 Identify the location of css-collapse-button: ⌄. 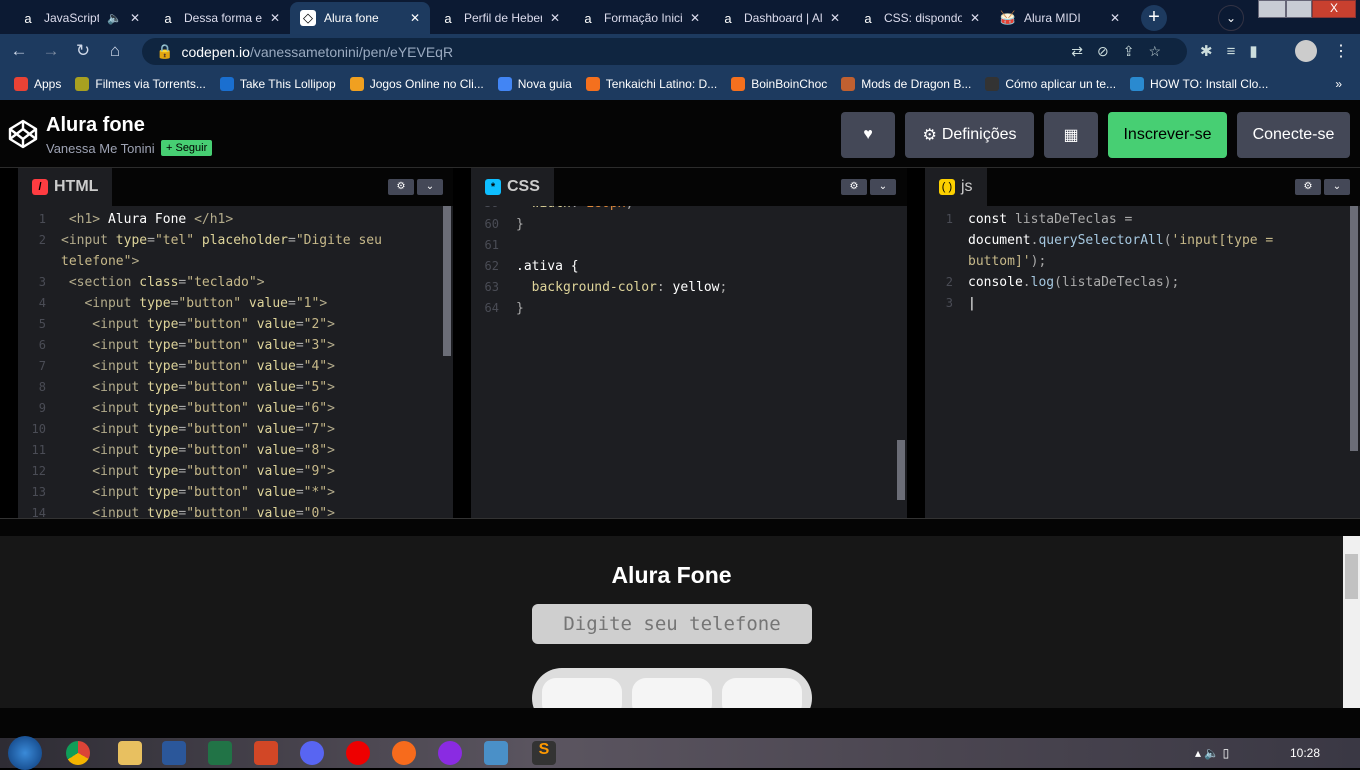
(883, 187).